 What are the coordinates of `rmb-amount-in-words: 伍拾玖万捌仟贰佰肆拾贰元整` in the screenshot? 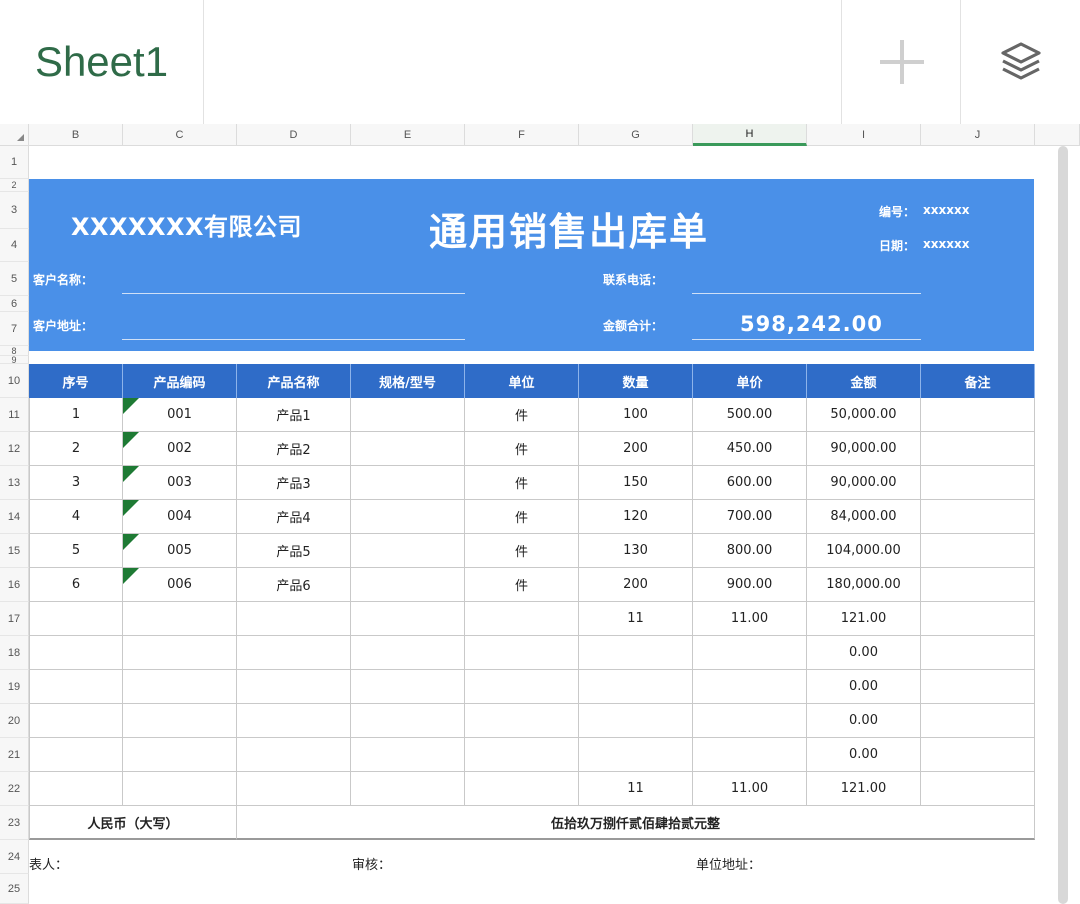 It's located at (636, 823).